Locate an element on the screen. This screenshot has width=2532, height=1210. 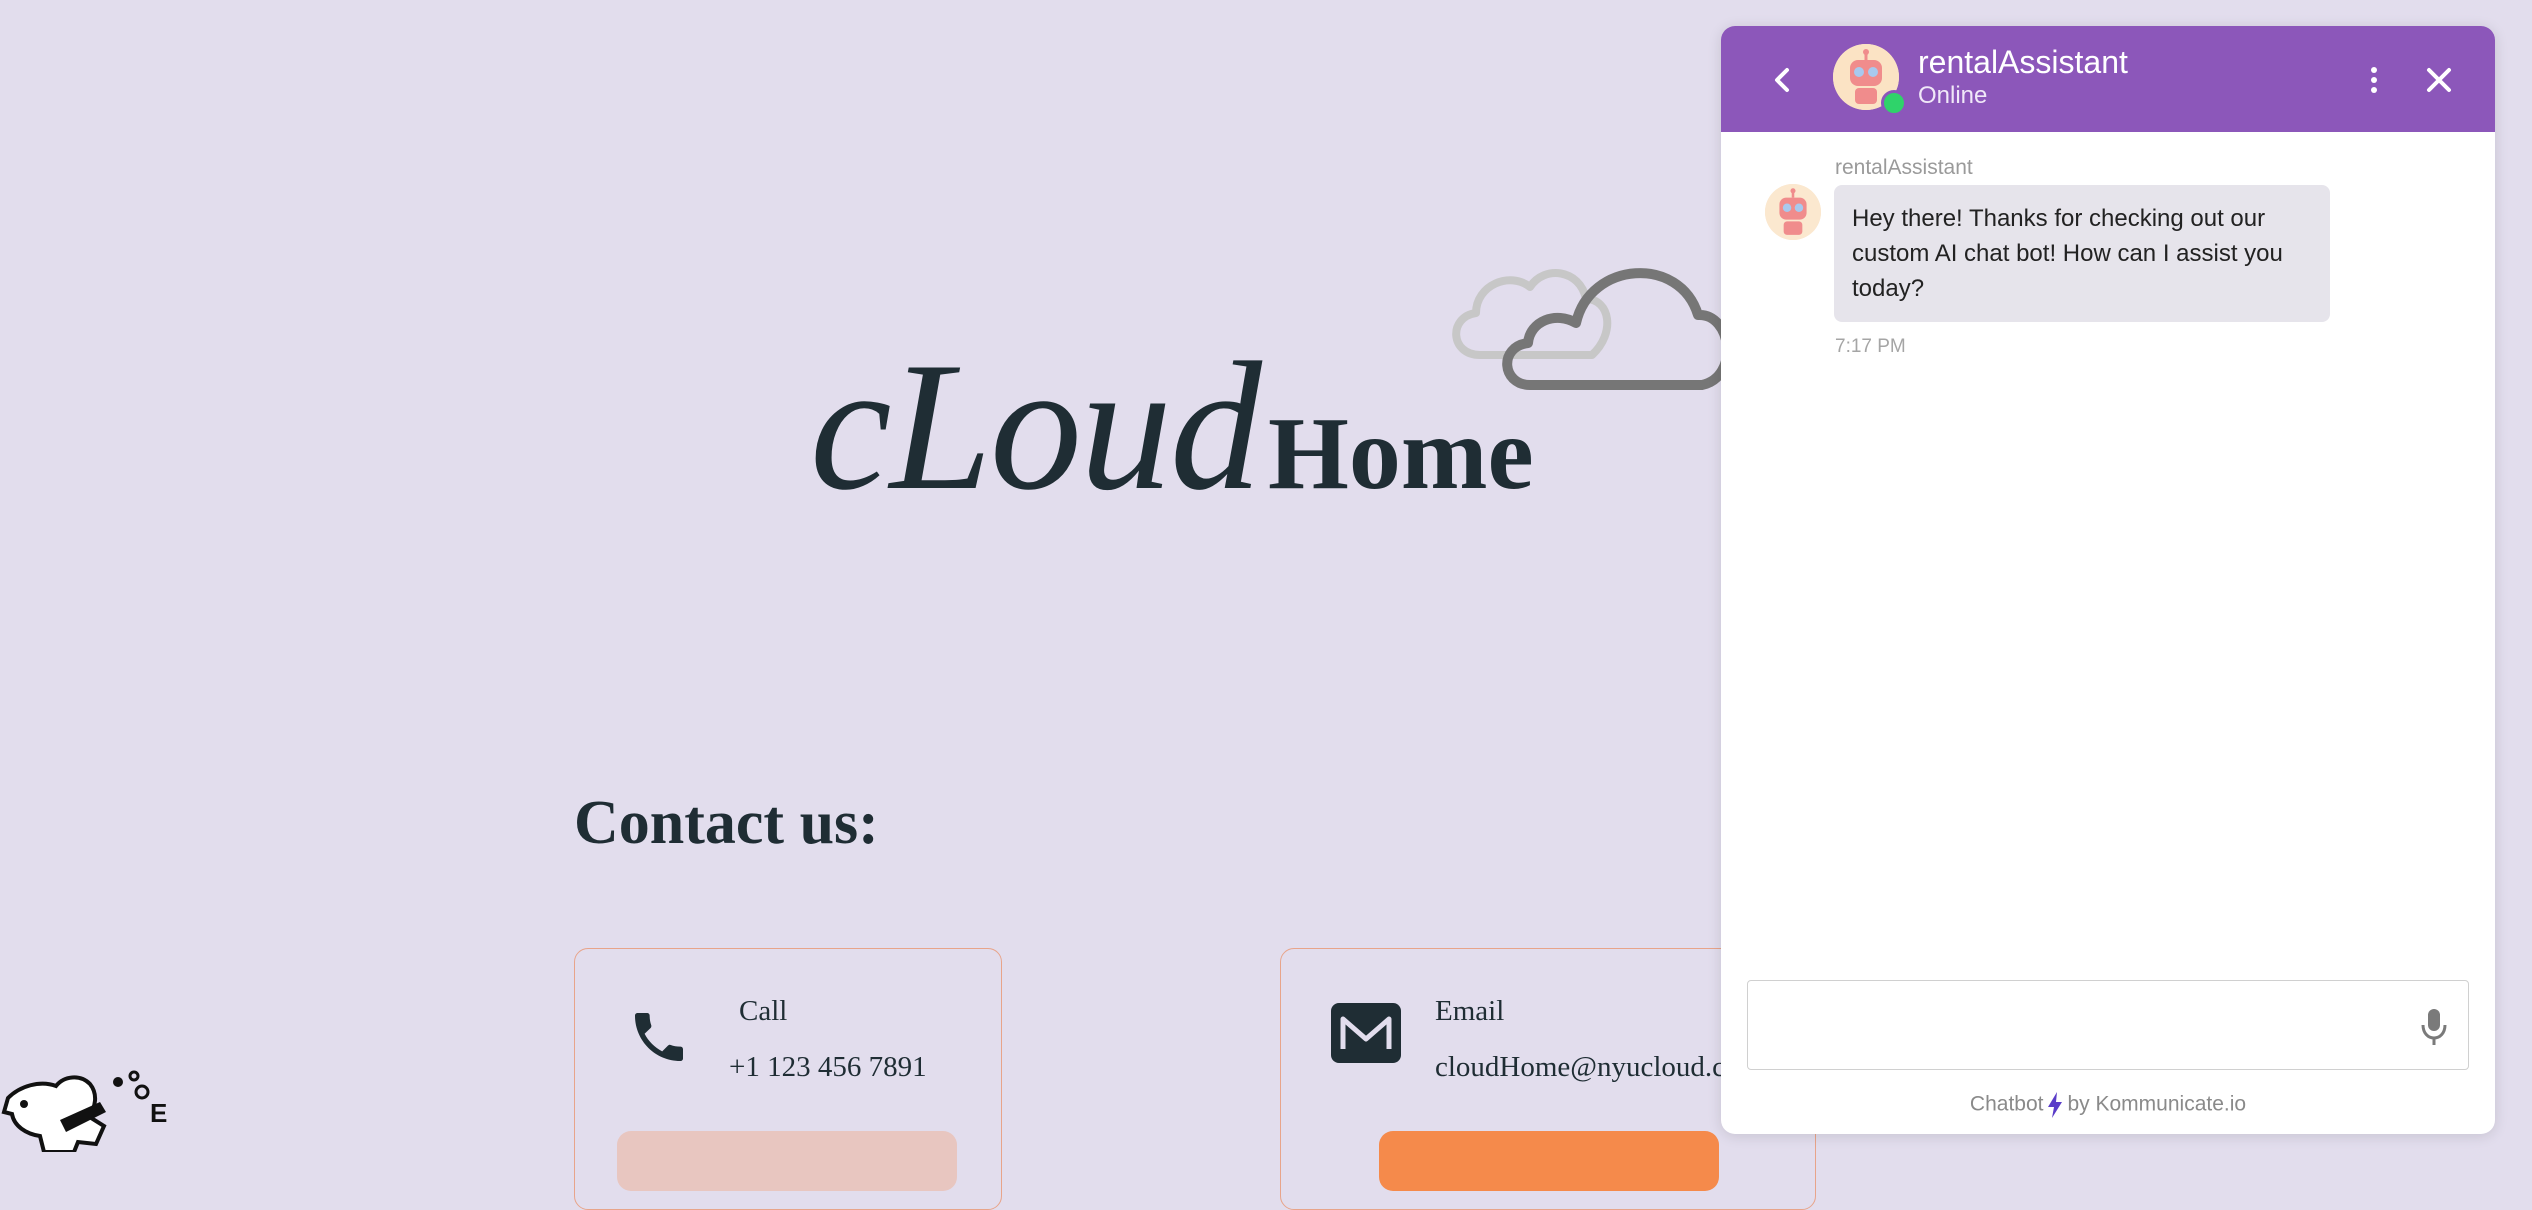
message-sender: rentalAssistant is located at coordinates (1904, 167).